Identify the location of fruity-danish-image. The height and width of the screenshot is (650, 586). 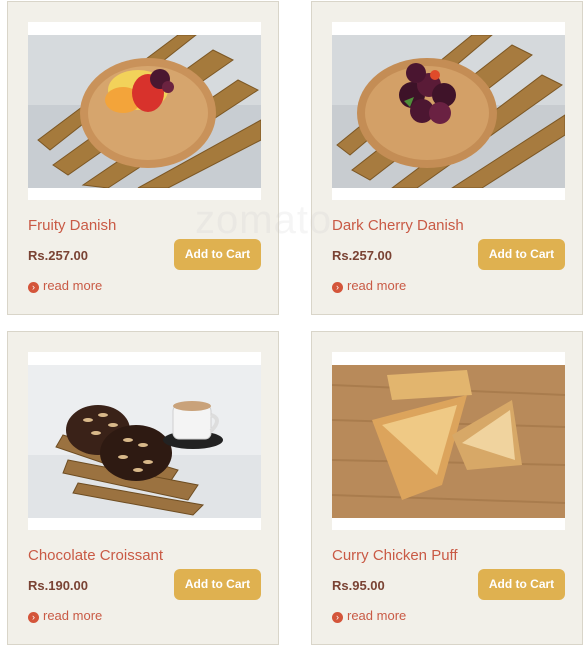
(144, 111).